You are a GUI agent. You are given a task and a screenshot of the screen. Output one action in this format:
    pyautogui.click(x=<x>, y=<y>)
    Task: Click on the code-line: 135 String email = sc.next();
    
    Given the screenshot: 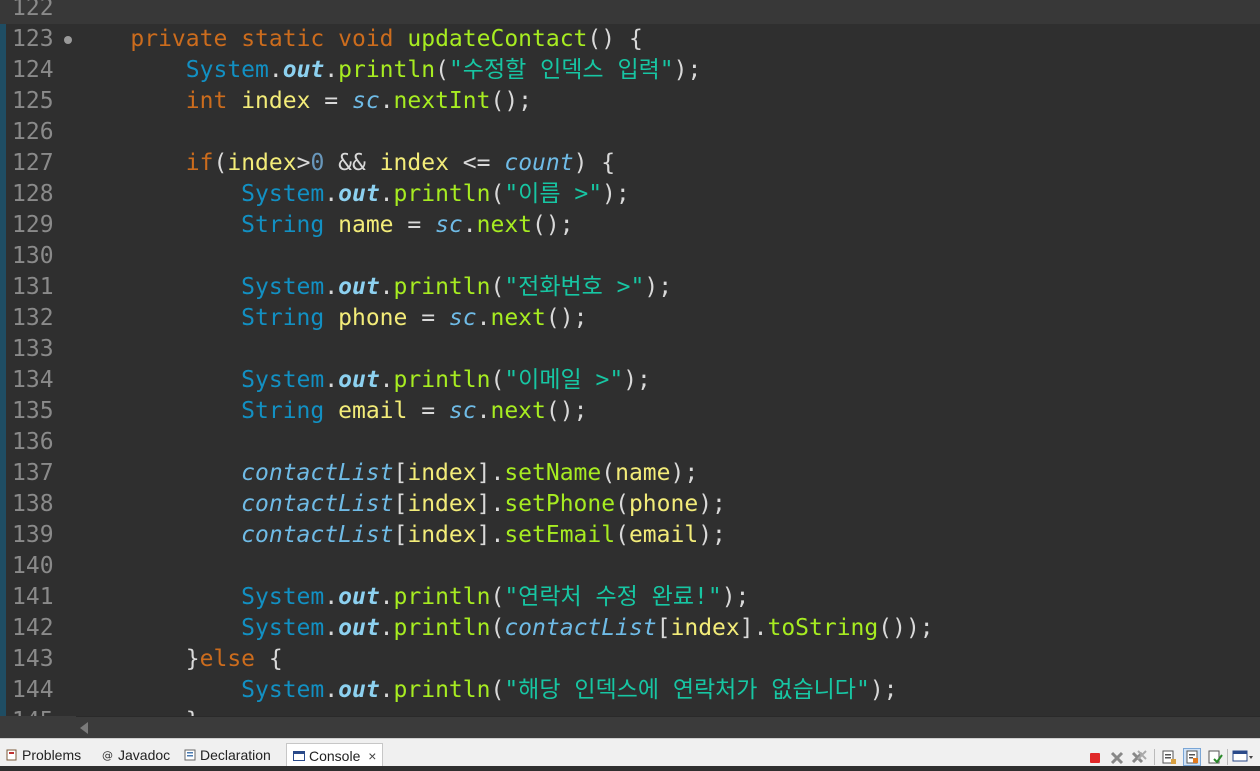 What is the action you would take?
    pyautogui.click(x=630, y=411)
    